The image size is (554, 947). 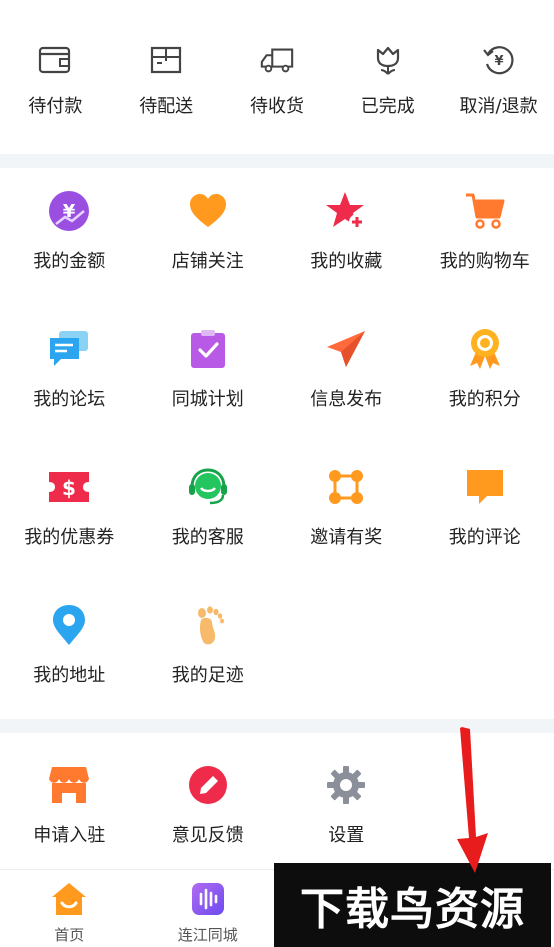 I want to click on service-label: 我的客服, so click(x=207, y=537).